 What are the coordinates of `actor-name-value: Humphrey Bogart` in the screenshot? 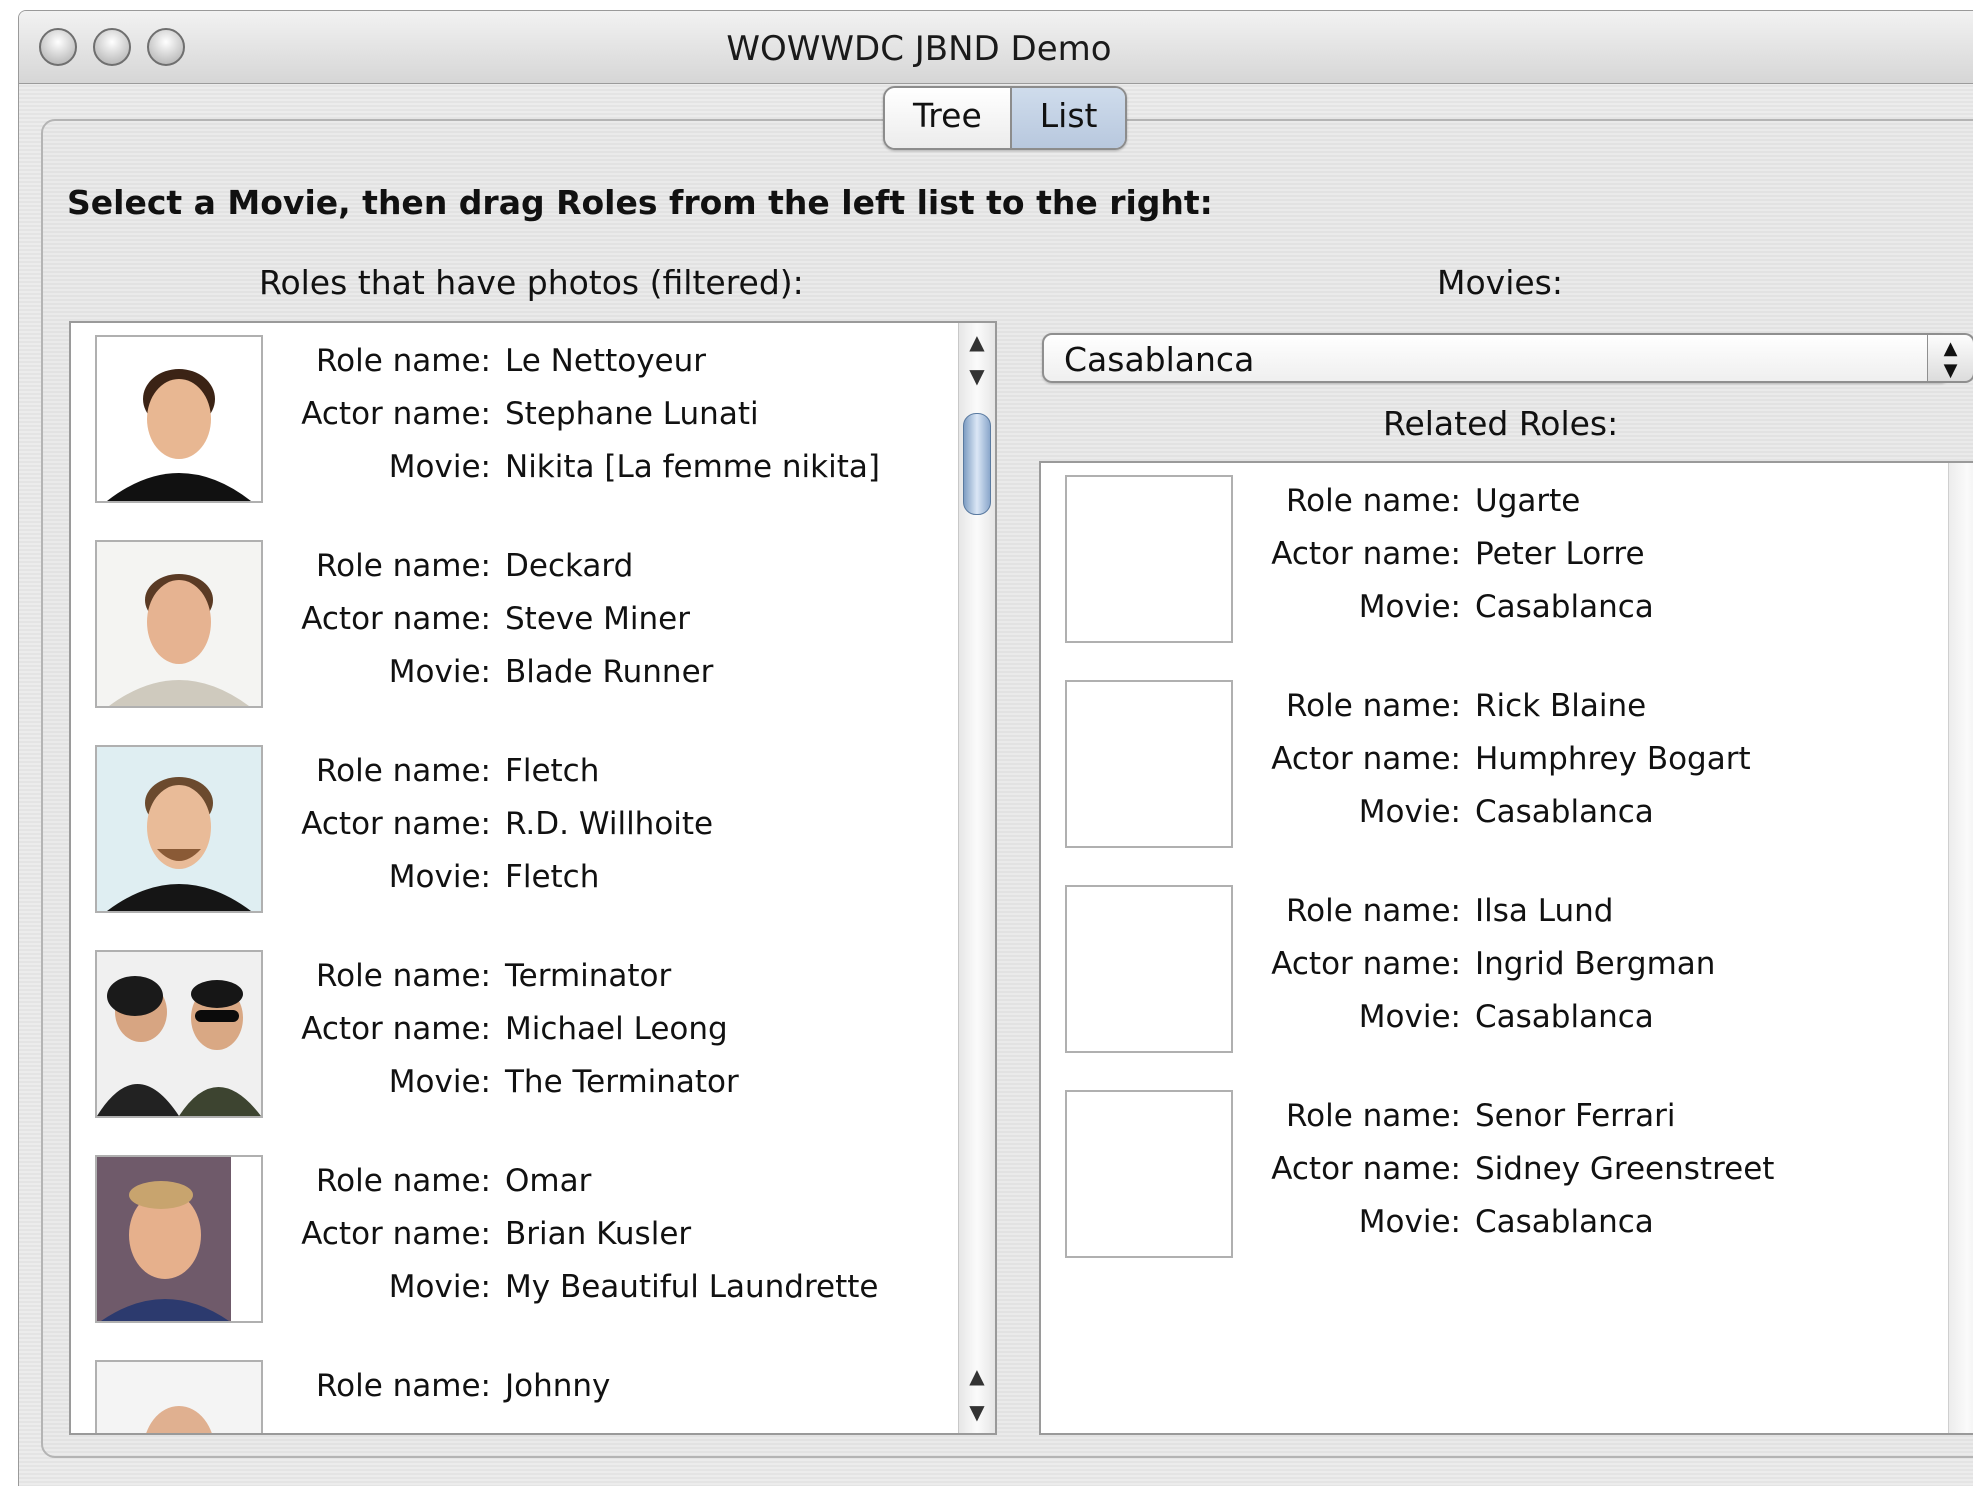 It's located at (1613, 759).